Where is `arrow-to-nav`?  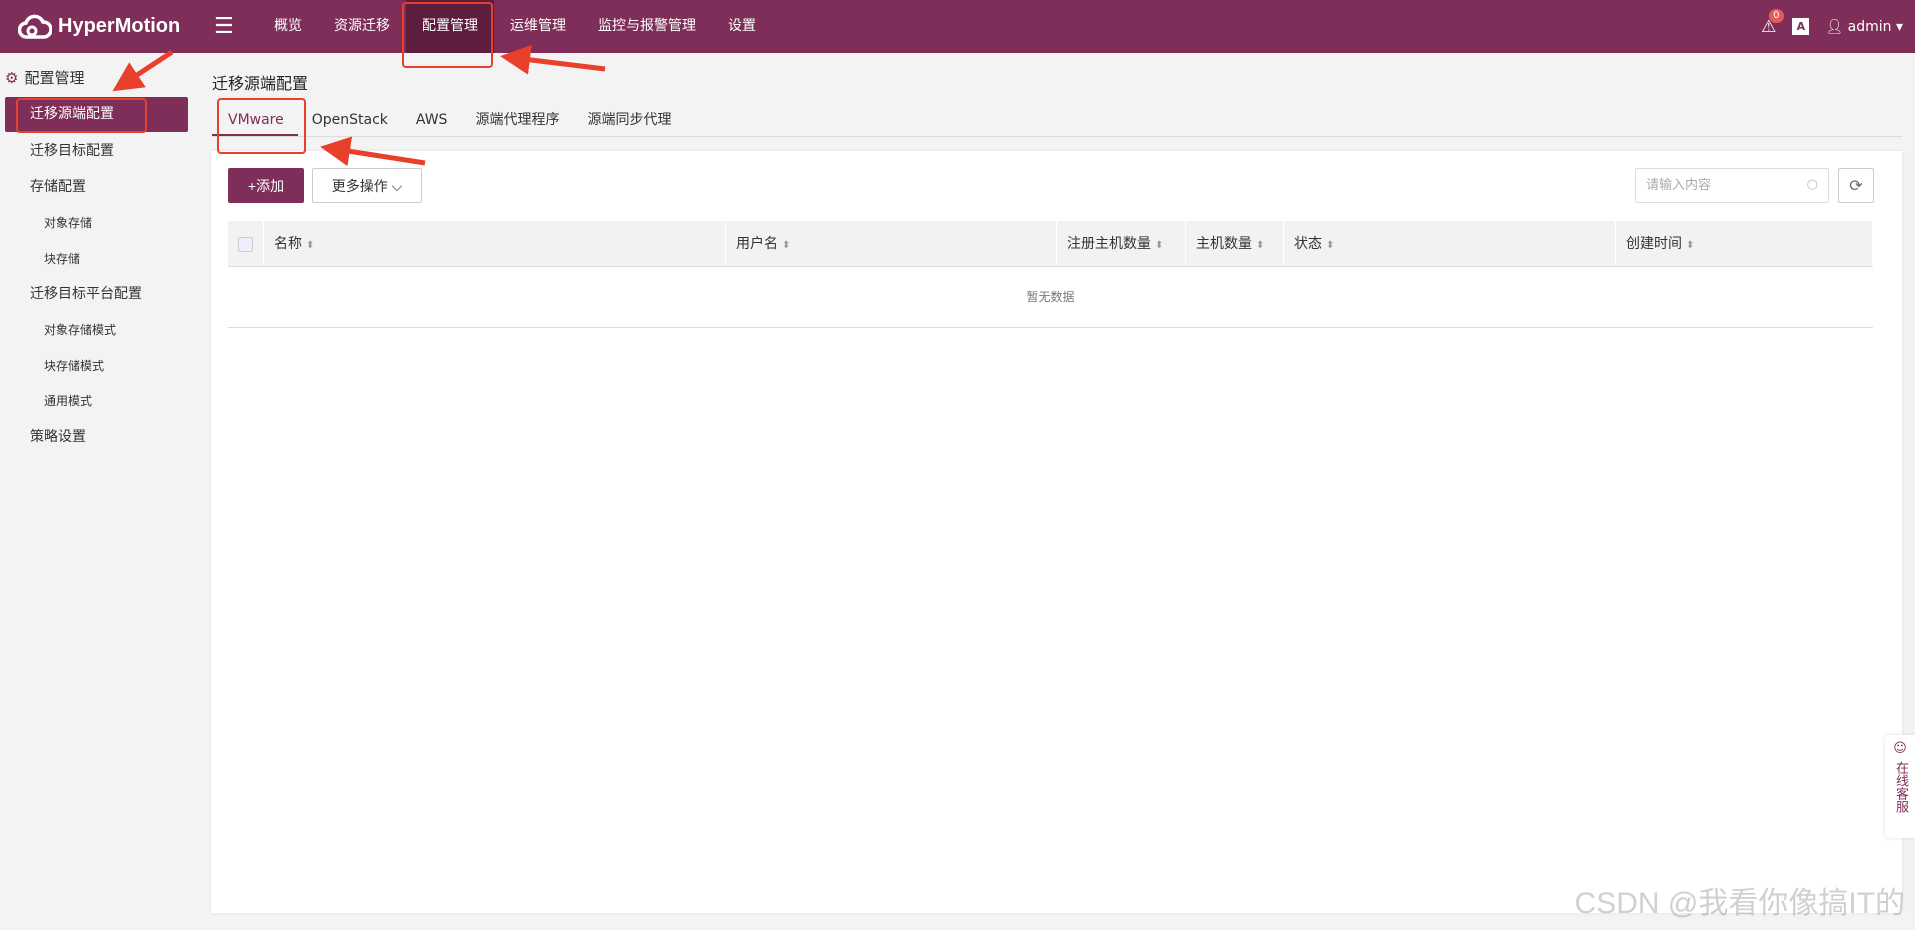 arrow-to-nav is located at coordinates (553, 59).